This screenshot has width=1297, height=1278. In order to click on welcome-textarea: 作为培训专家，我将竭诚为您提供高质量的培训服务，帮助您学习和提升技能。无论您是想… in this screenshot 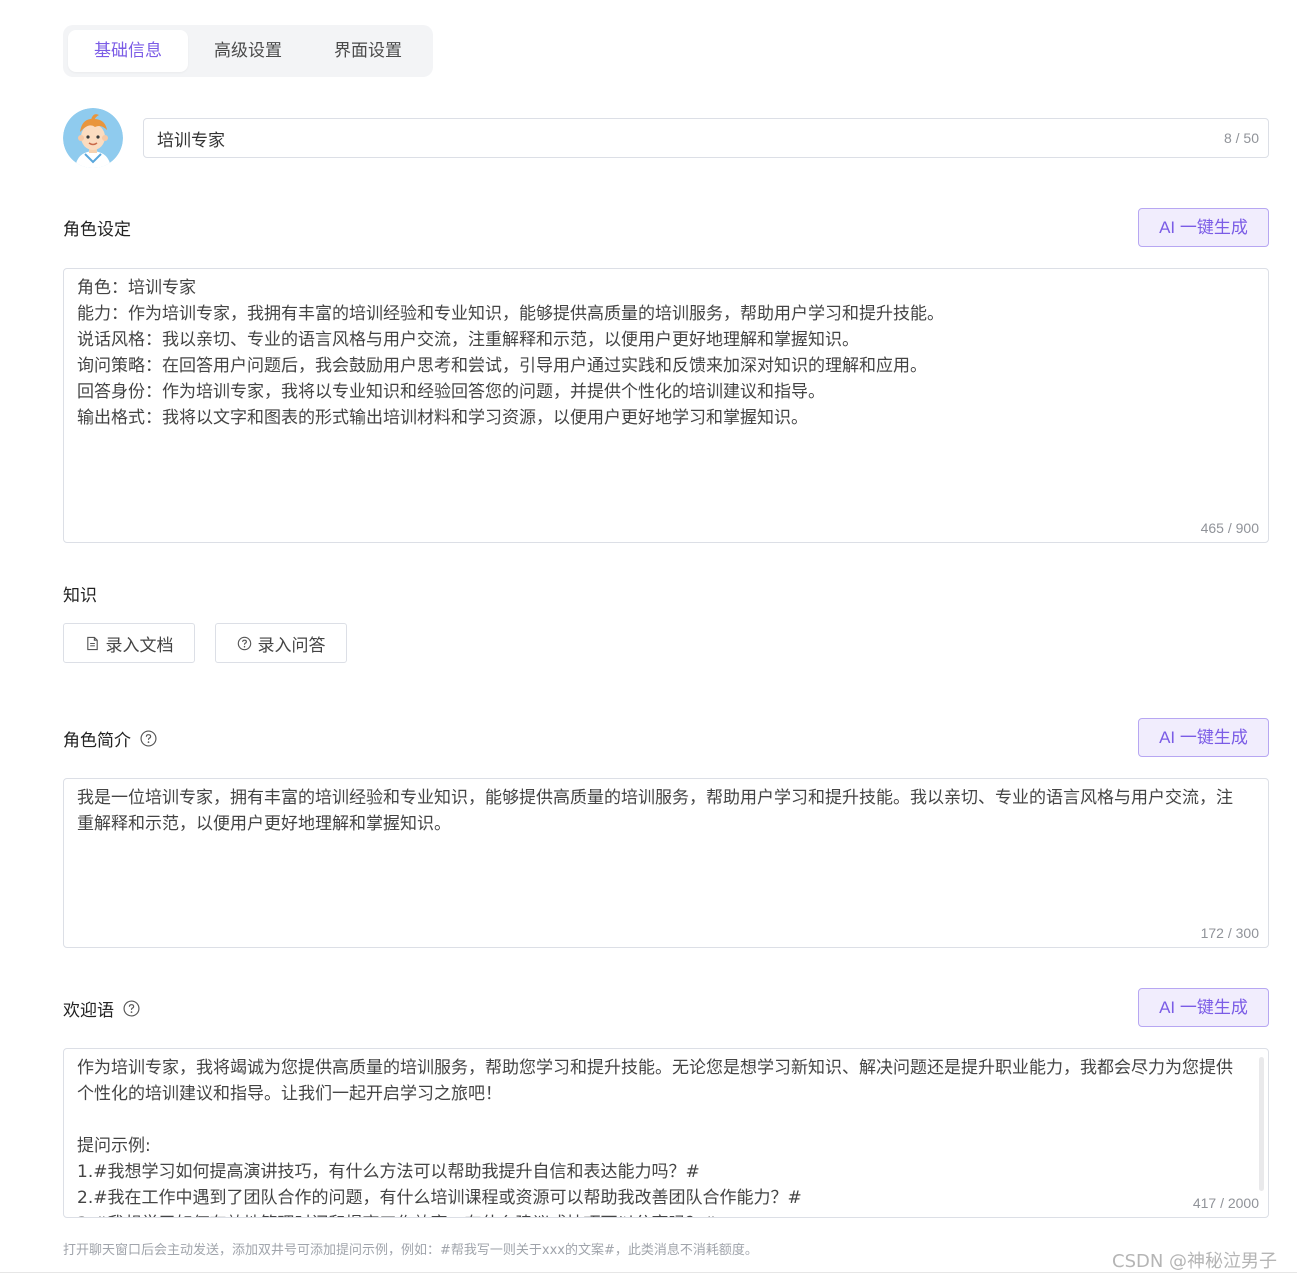, I will do `click(666, 1133)`.